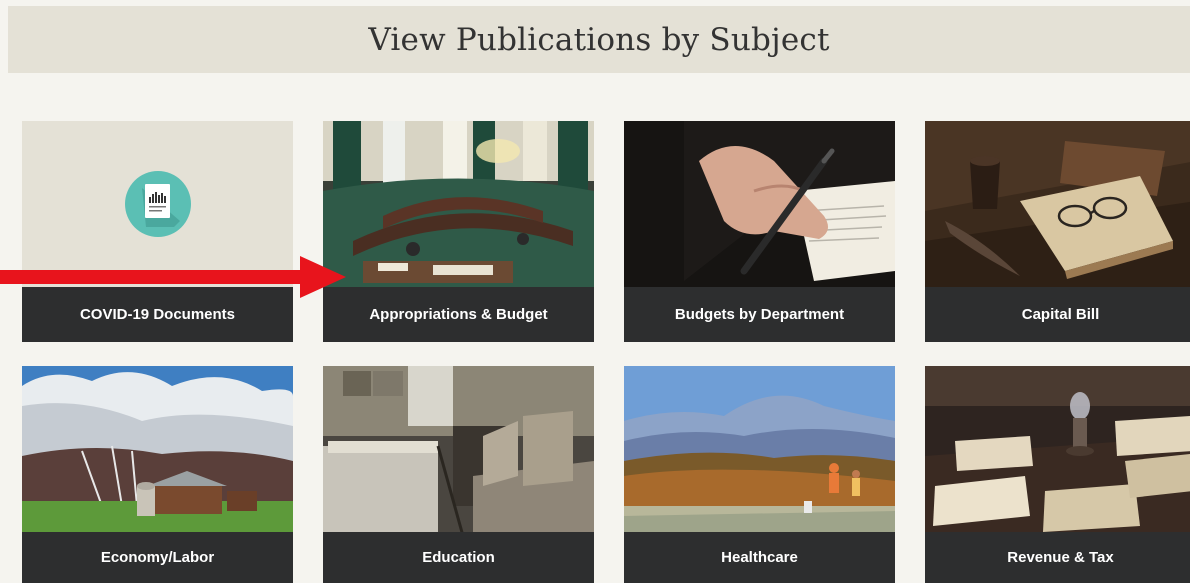 The image size is (1190, 583). Describe the element at coordinates (157, 557) in the screenshot. I see `card-label: Economy/Labor` at that location.